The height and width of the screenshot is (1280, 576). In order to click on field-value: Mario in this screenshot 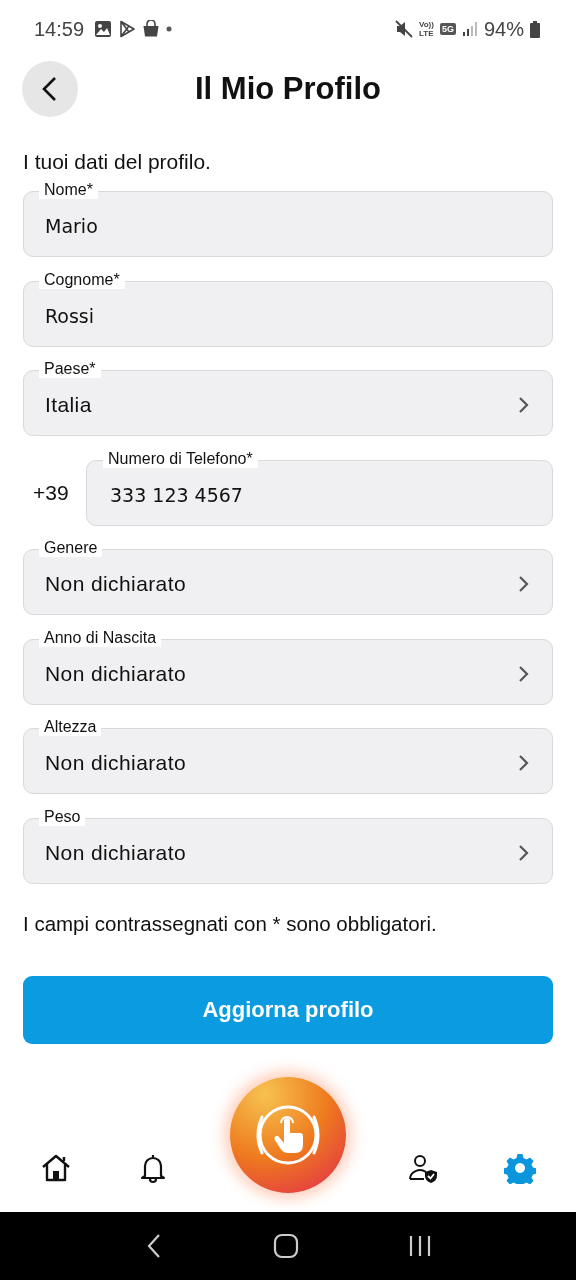, I will do `click(72, 226)`.